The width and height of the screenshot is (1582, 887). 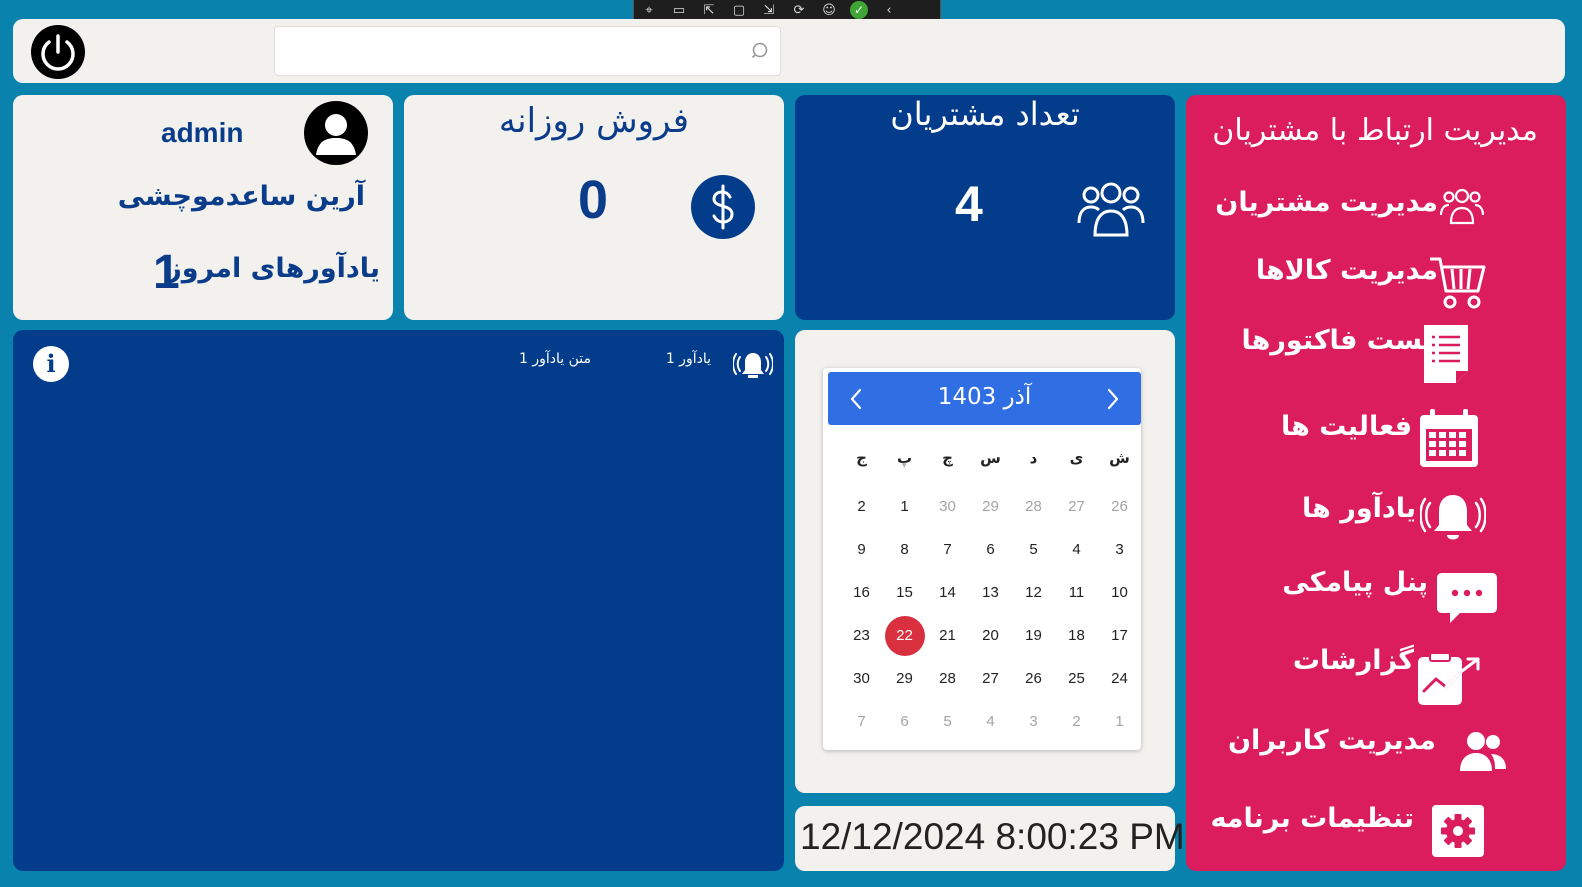 I want to click on calendar-day: 11, so click(x=1076, y=592).